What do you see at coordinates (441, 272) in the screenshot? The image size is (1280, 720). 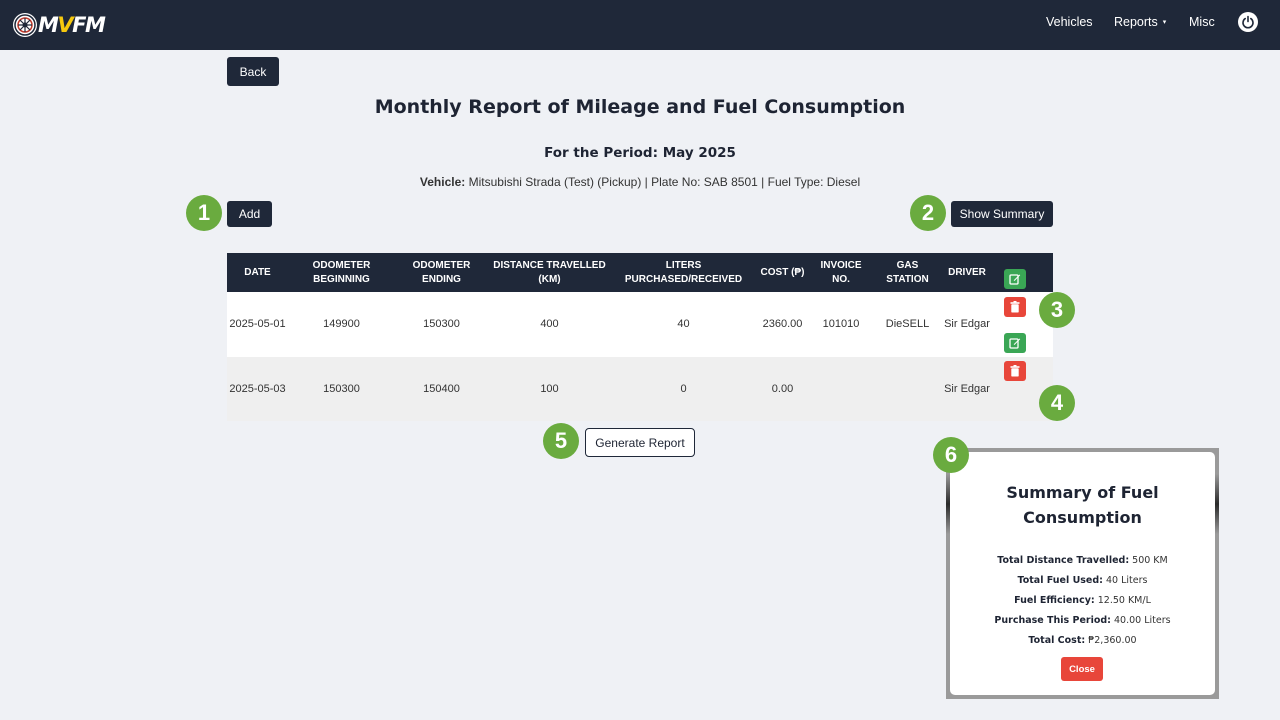 I see `col-odometer-ending: ODOMETER ENDING` at bounding box center [441, 272].